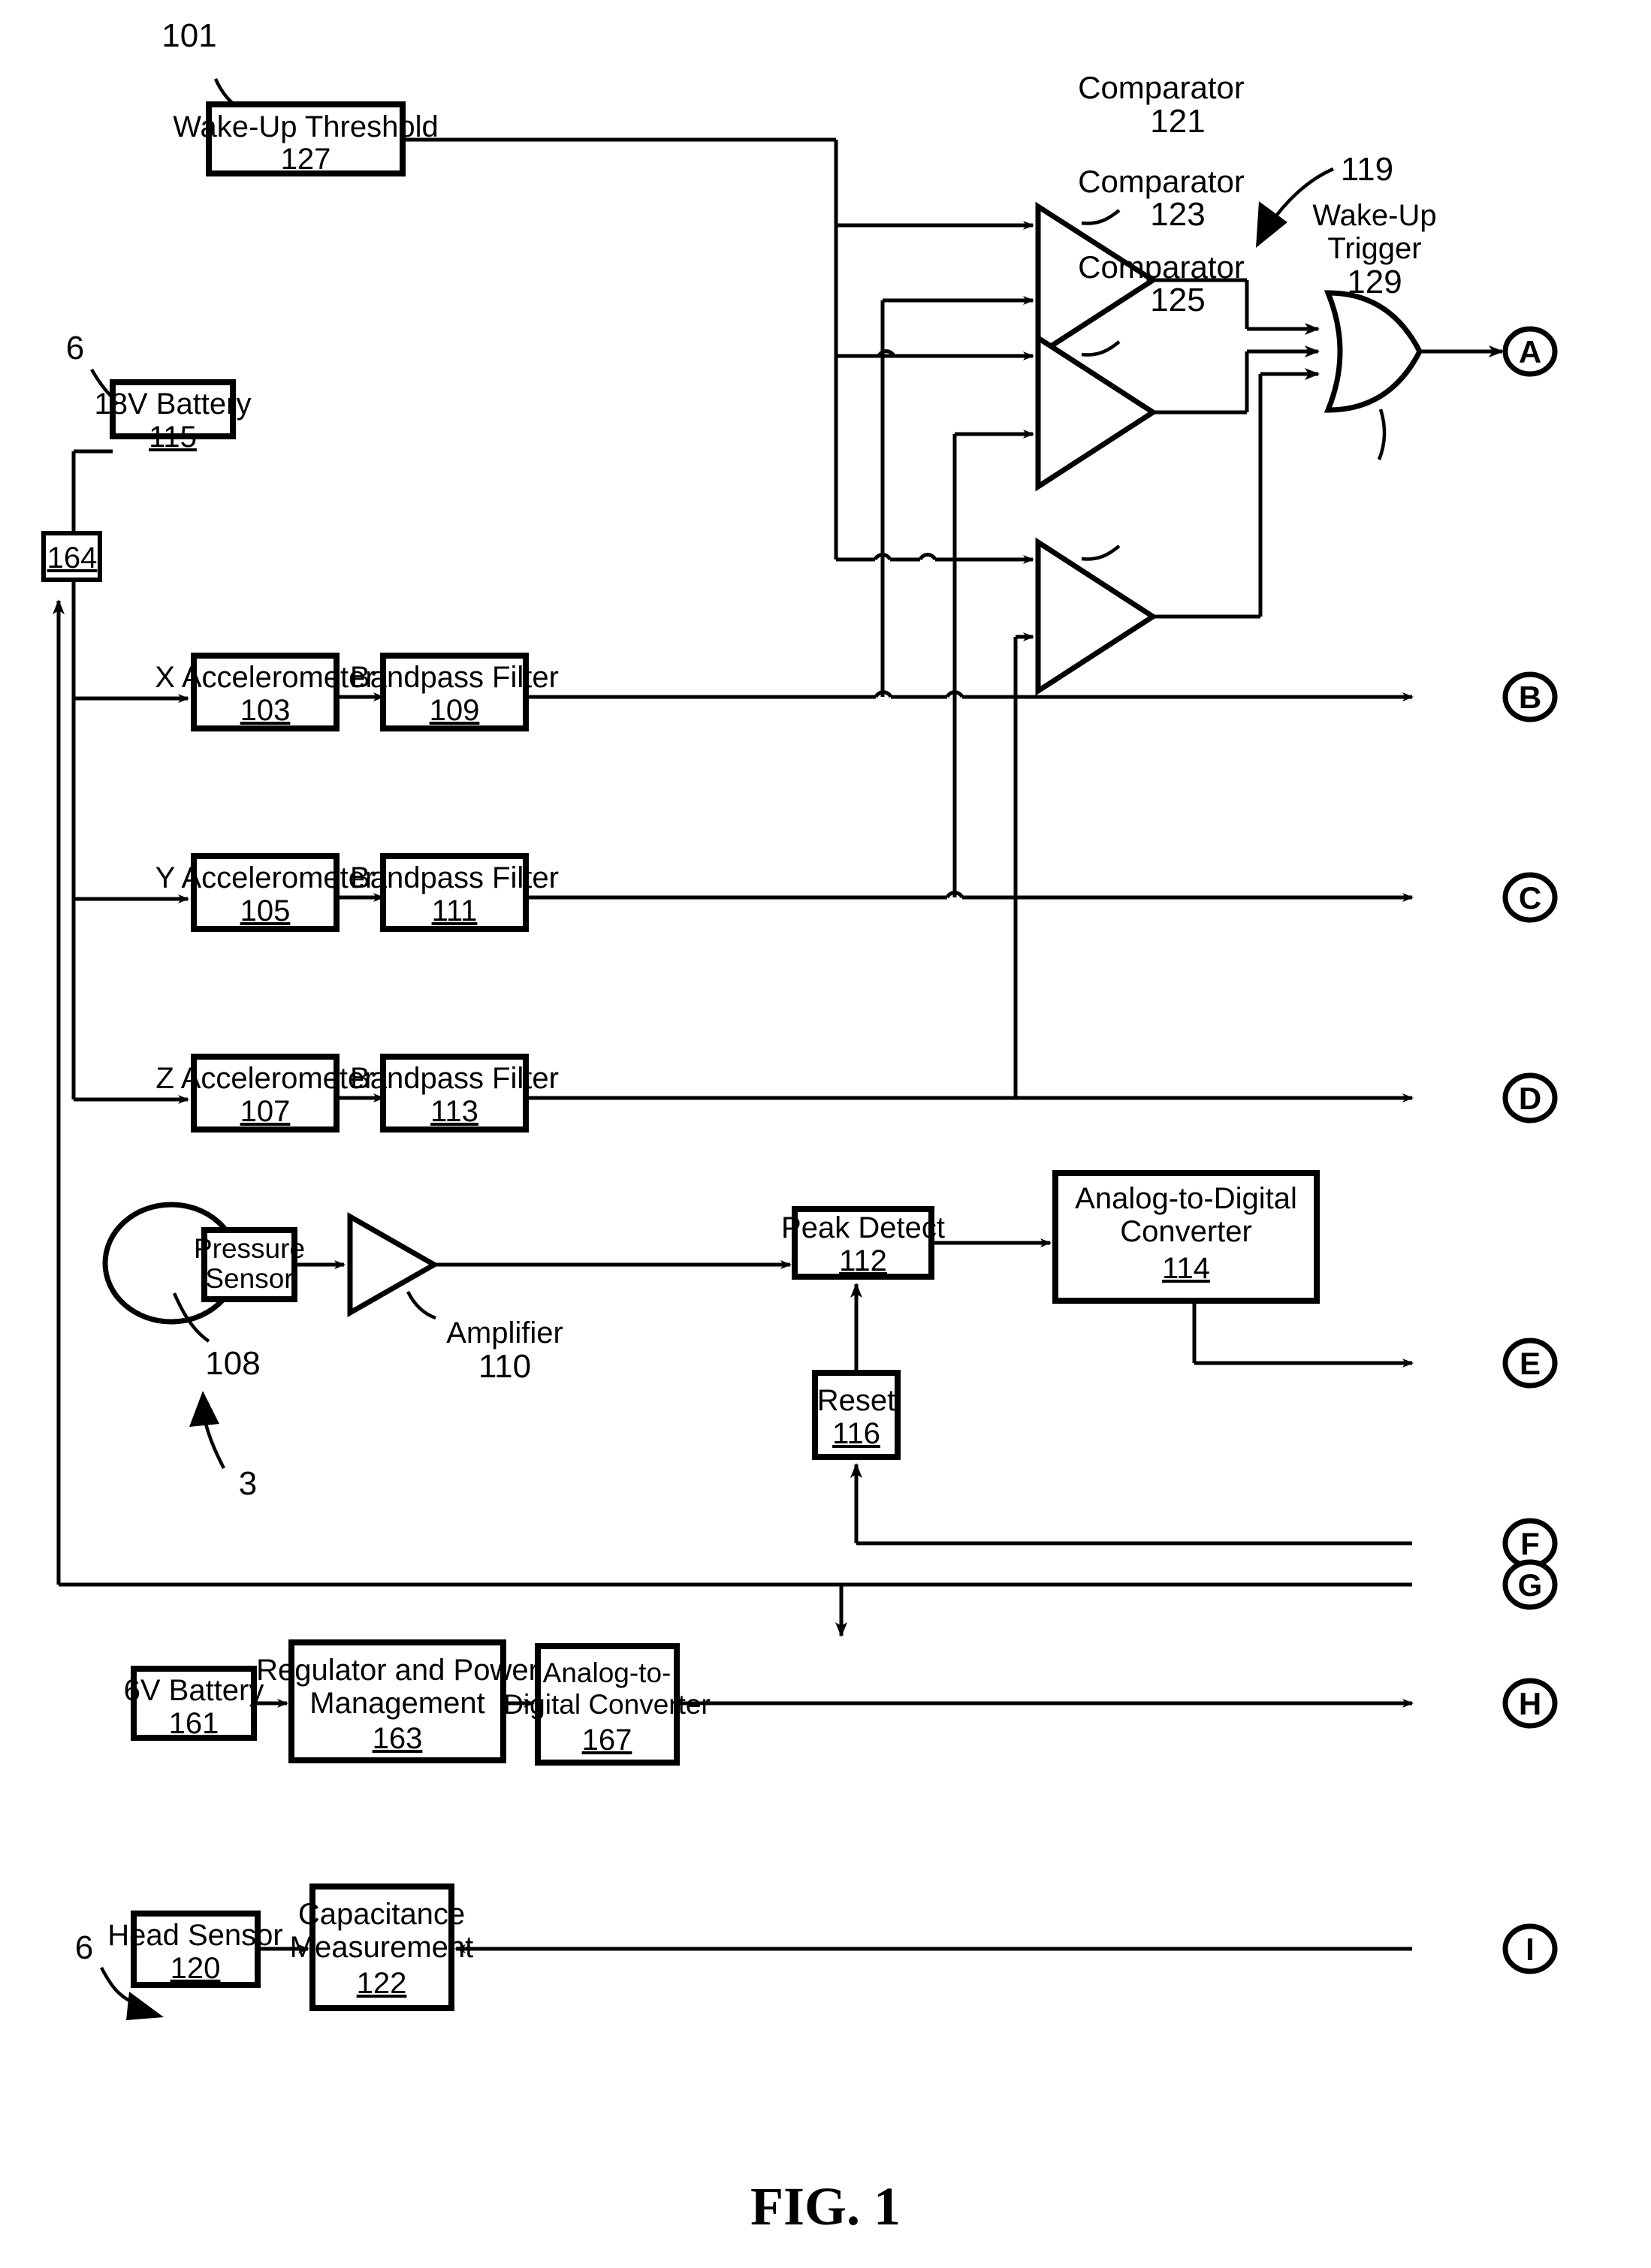 Image resolution: width=1651 pixels, height=2268 pixels. I want to click on bandpass-109-block, so click(455, 692).